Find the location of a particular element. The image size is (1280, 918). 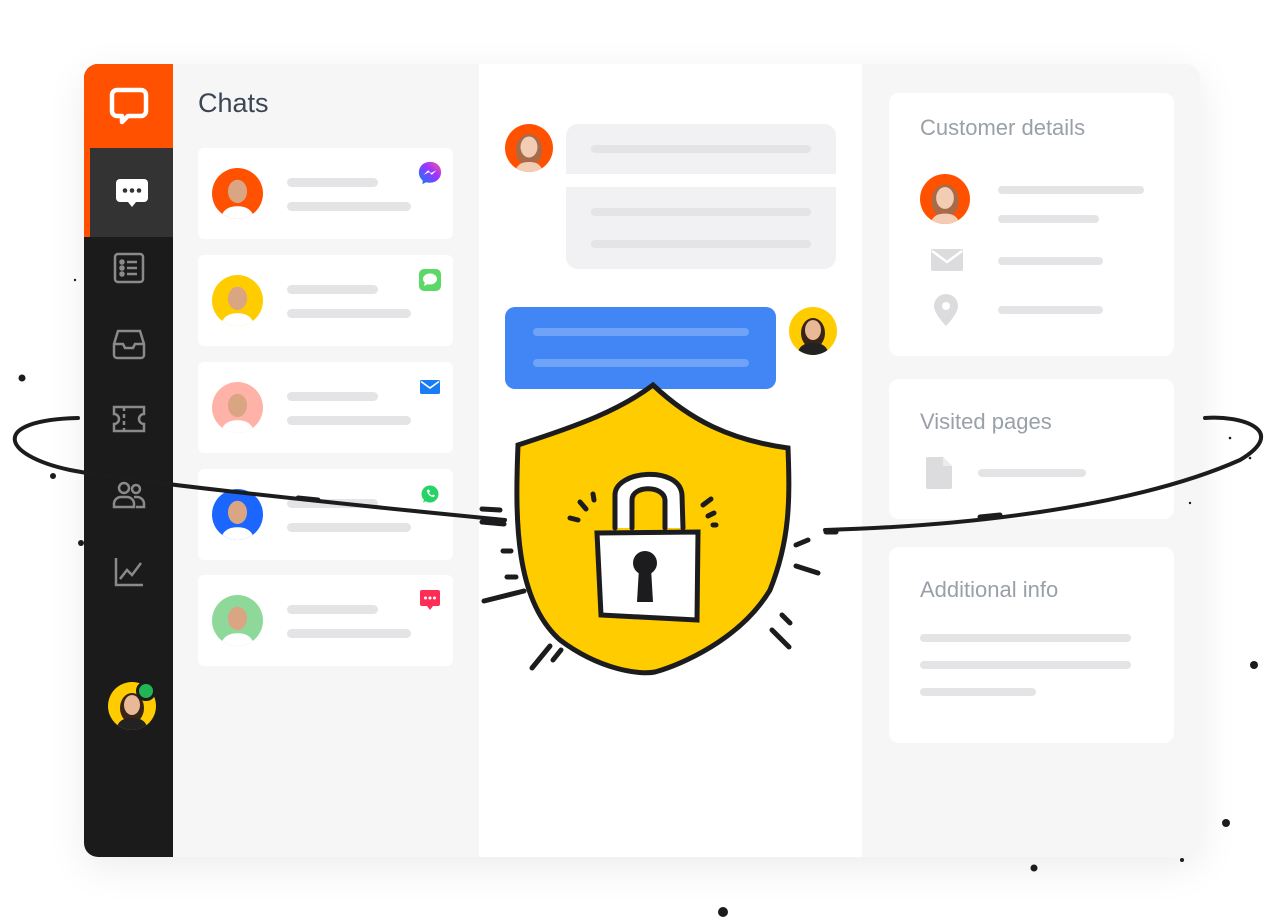

file-icon is located at coordinates (939, 473).